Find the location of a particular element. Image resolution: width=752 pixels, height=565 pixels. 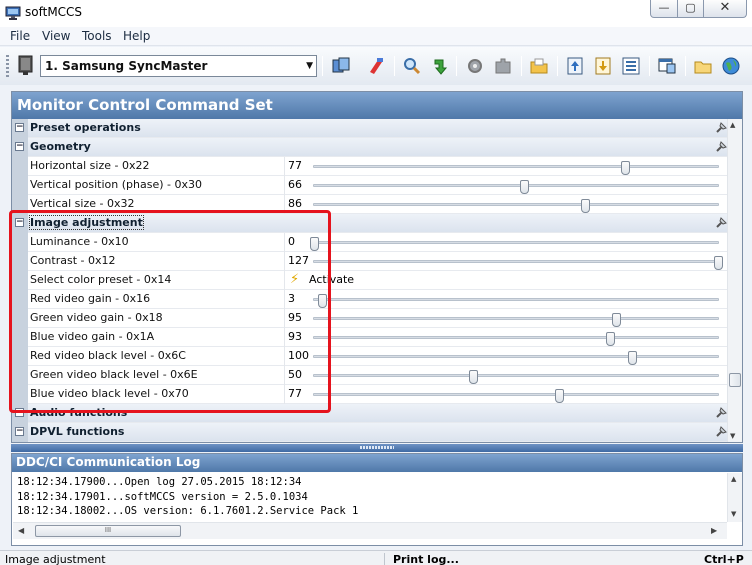

vertical-scrollbar: ▲ ▼ is located at coordinates (734, 280).